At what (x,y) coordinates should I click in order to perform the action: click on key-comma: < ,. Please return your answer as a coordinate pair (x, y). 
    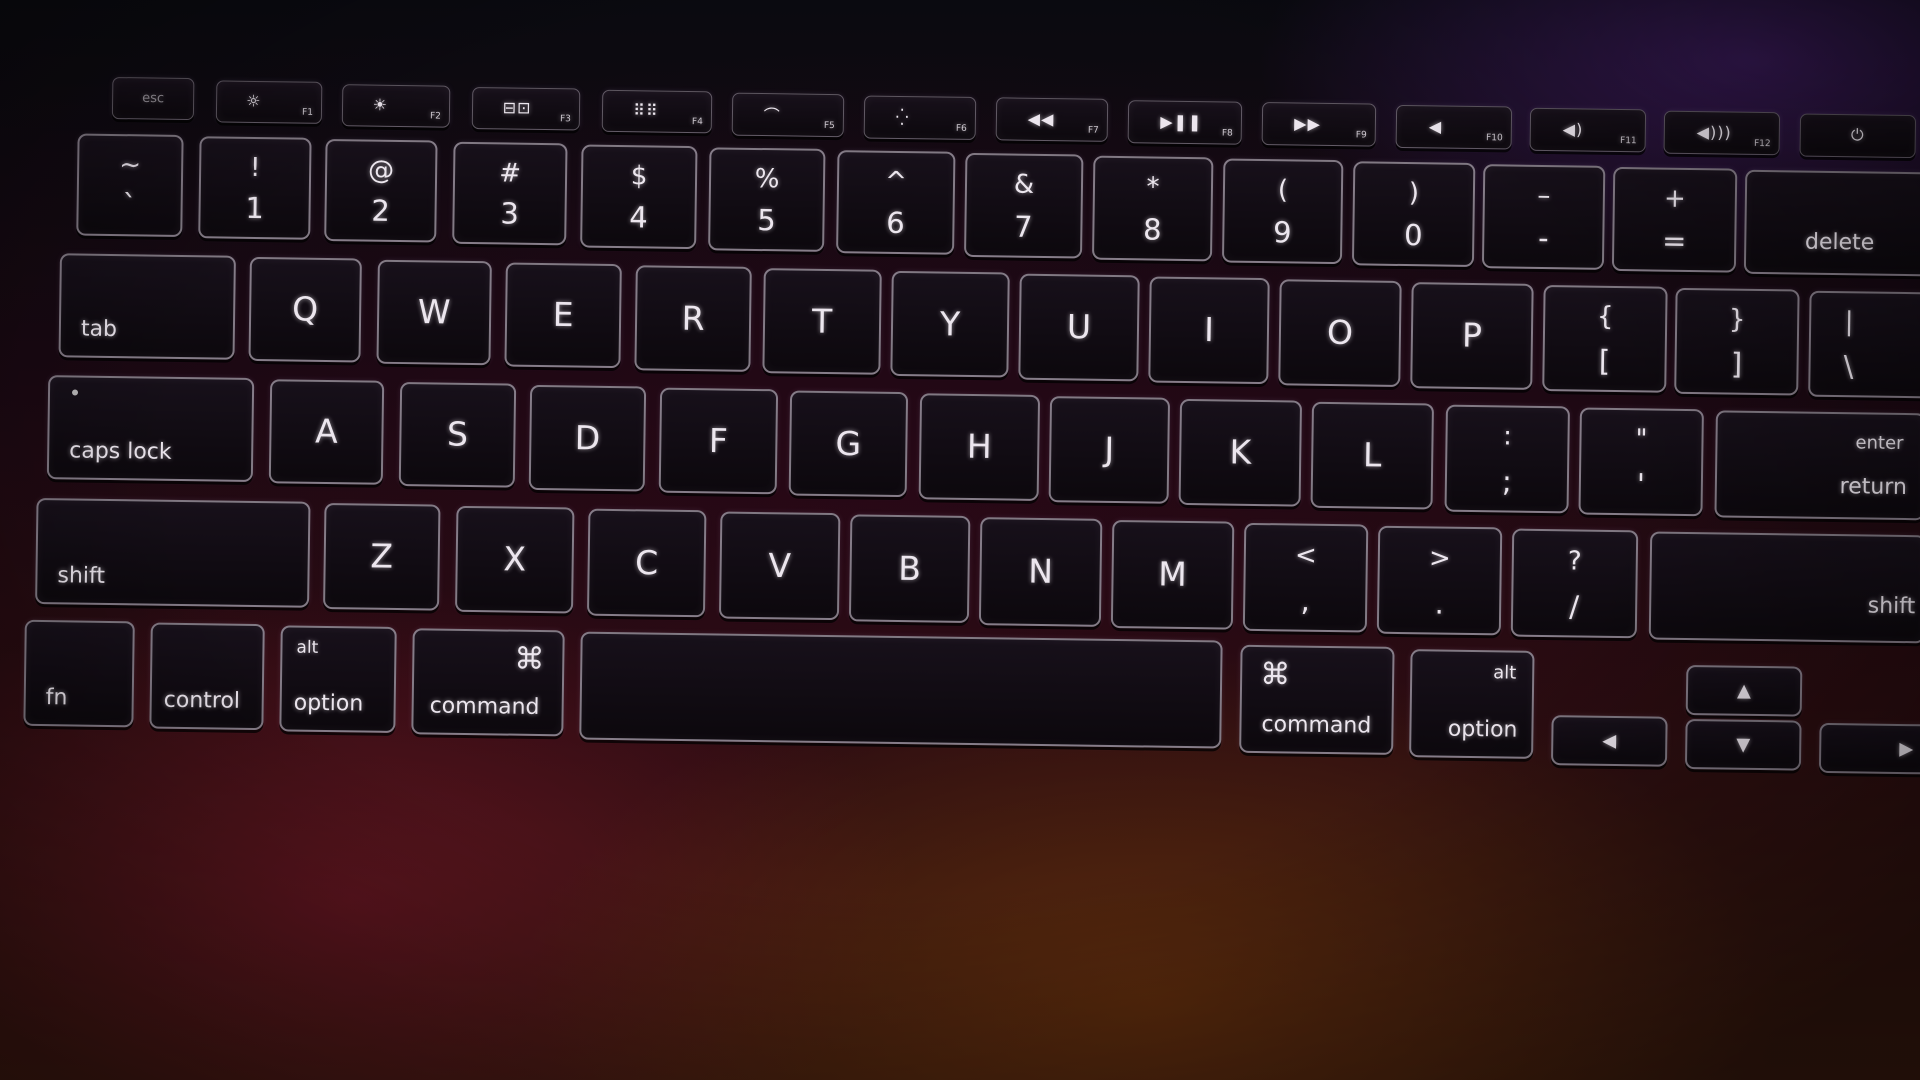
    Looking at the image, I should click on (1305, 577).